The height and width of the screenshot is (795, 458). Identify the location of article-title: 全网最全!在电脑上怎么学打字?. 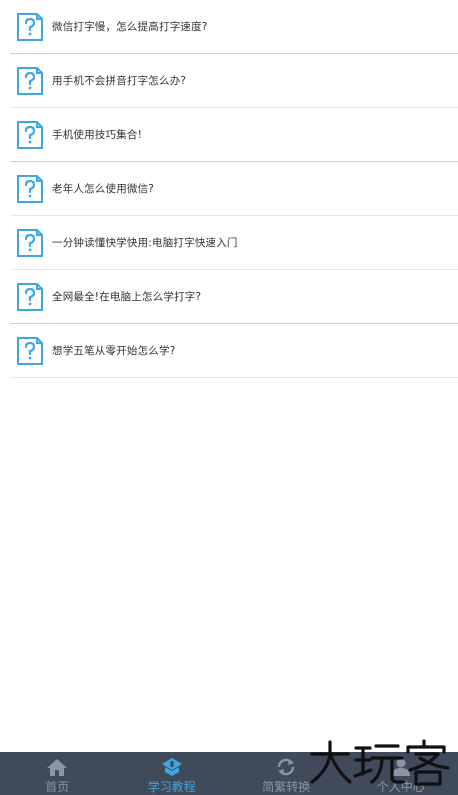
(127, 297).